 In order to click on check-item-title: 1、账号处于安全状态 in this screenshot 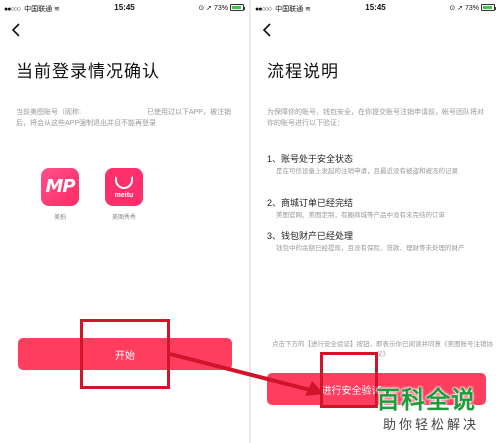, I will do `click(310, 159)`.